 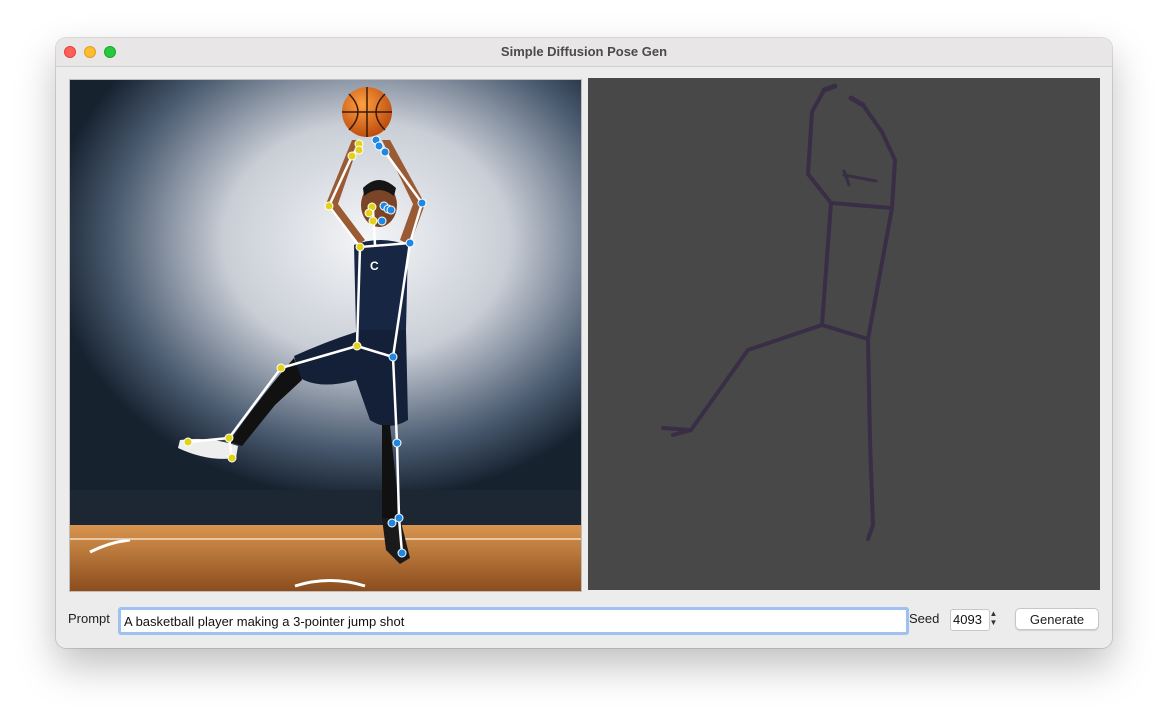 What do you see at coordinates (513, 621) in the screenshot?
I see `prompt-input` at bounding box center [513, 621].